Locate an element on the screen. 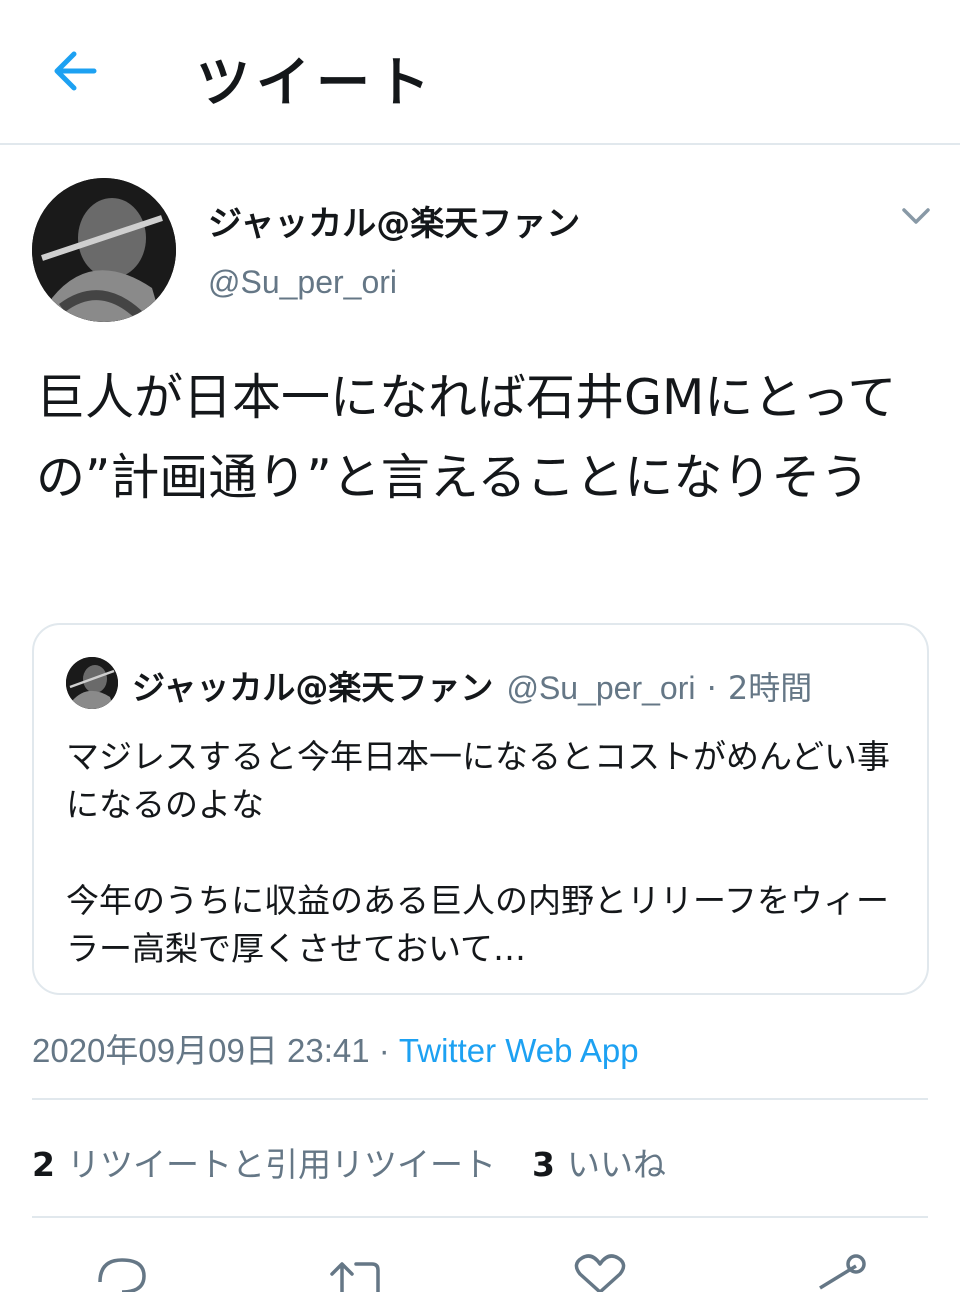  likes-stat: 3 いいね is located at coordinates (599, 1164).